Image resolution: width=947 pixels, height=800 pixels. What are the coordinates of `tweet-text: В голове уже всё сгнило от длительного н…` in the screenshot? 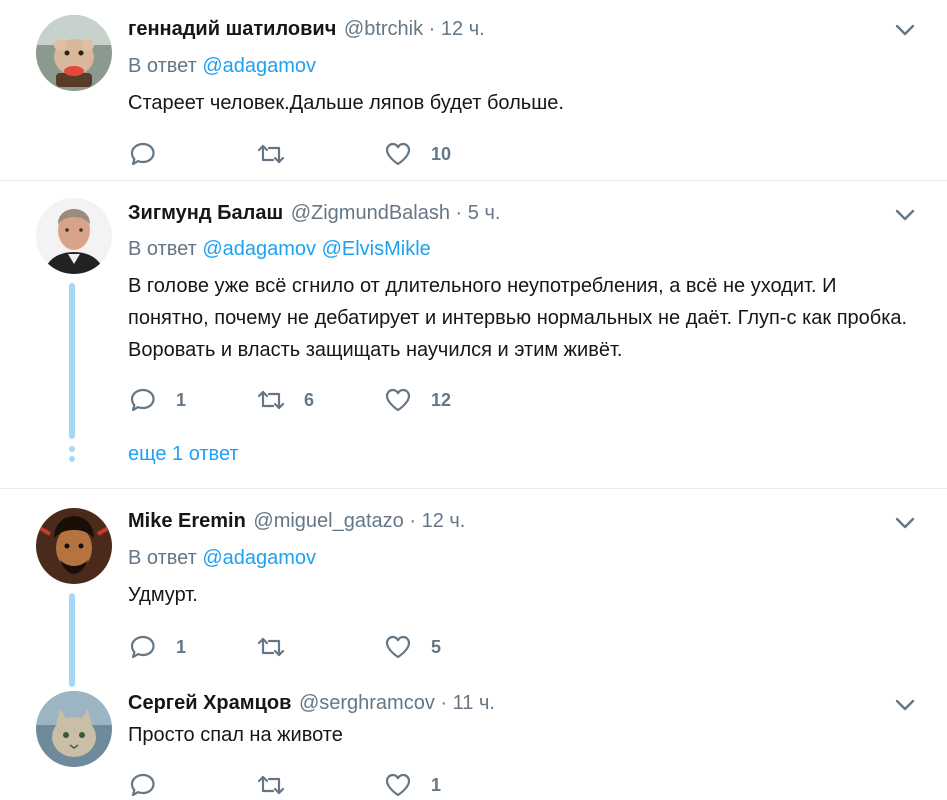 It's located at (518, 318).